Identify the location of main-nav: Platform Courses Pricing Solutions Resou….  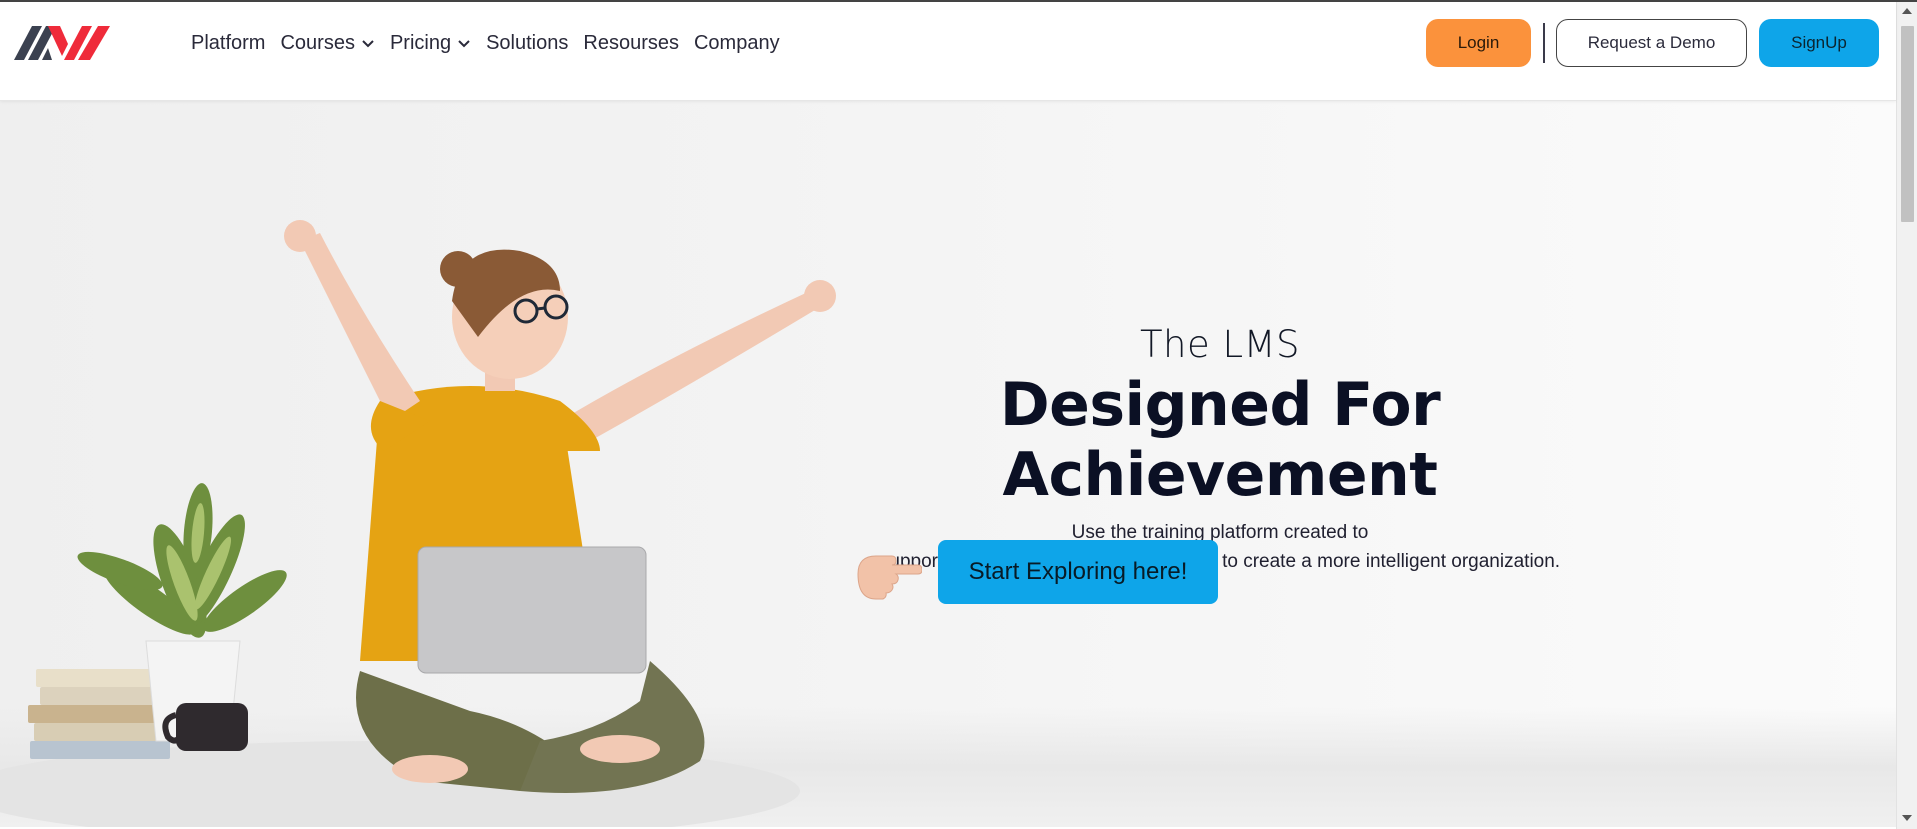
(485, 43).